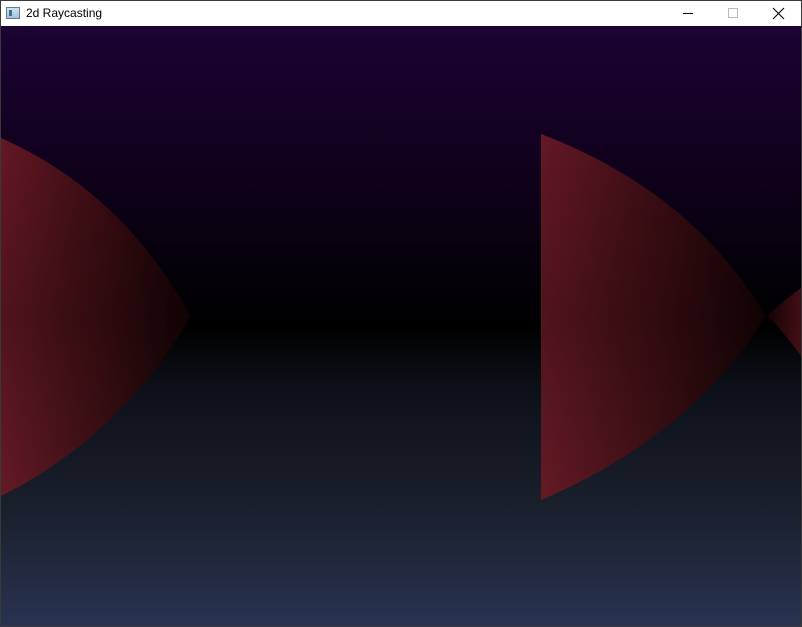 This screenshot has width=802, height=627. What do you see at coordinates (687, 13) in the screenshot?
I see `minimize-button` at bounding box center [687, 13].